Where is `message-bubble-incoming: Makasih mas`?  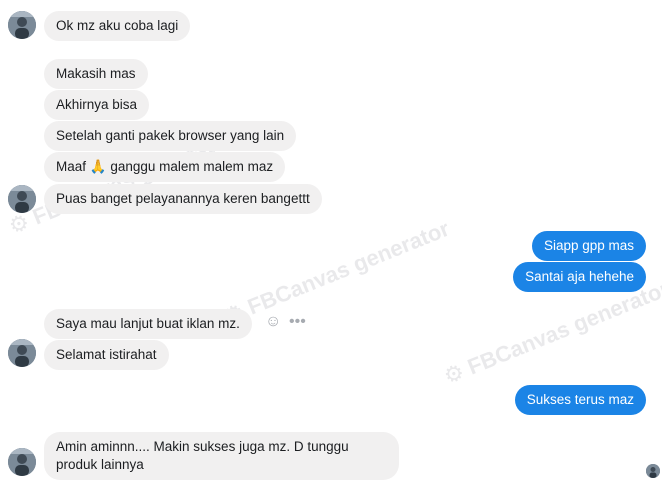
message-bubble-incoming: Makasih mas is located at coordinates (96, 74).